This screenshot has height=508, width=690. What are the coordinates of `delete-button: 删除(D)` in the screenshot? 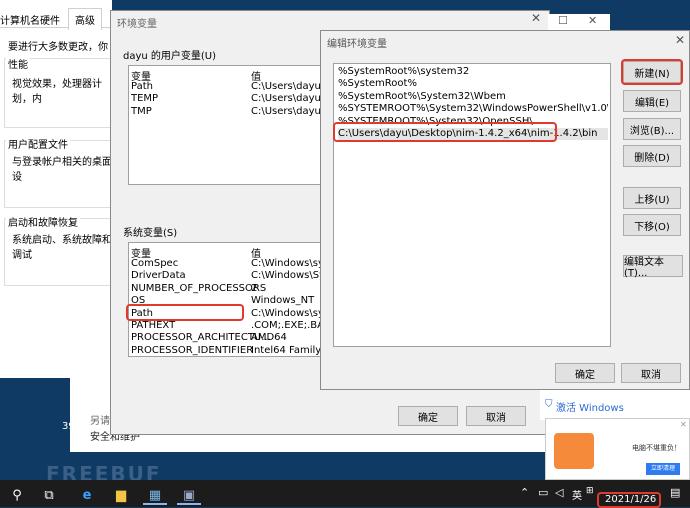 It's located at (652, 156).